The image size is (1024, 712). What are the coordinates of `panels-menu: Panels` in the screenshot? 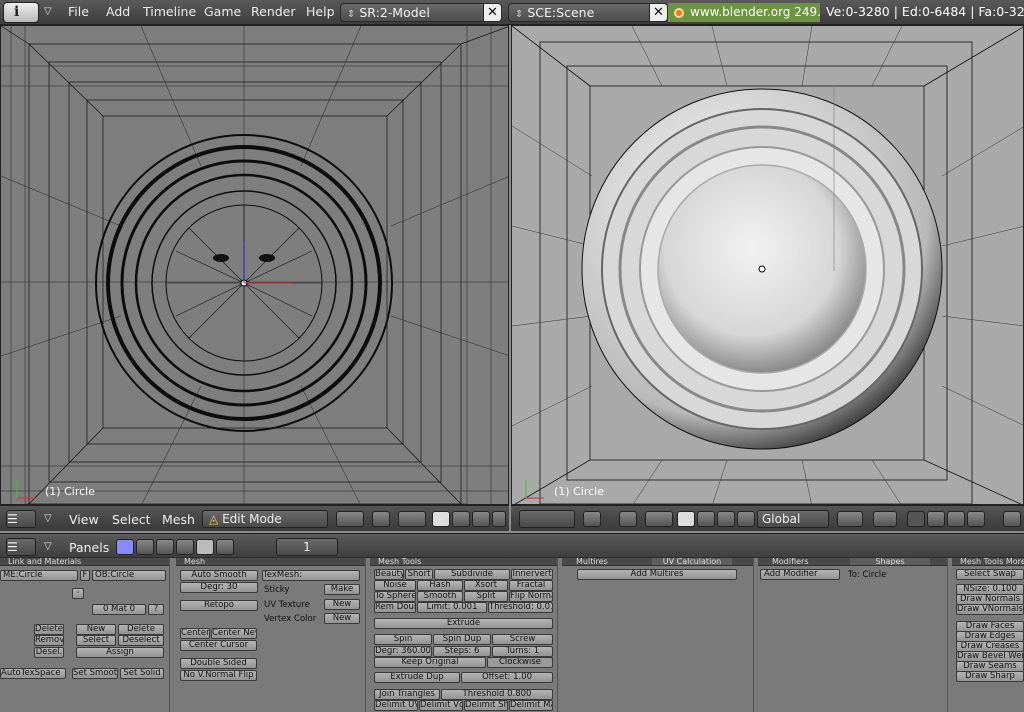 It's located at (89, 547).